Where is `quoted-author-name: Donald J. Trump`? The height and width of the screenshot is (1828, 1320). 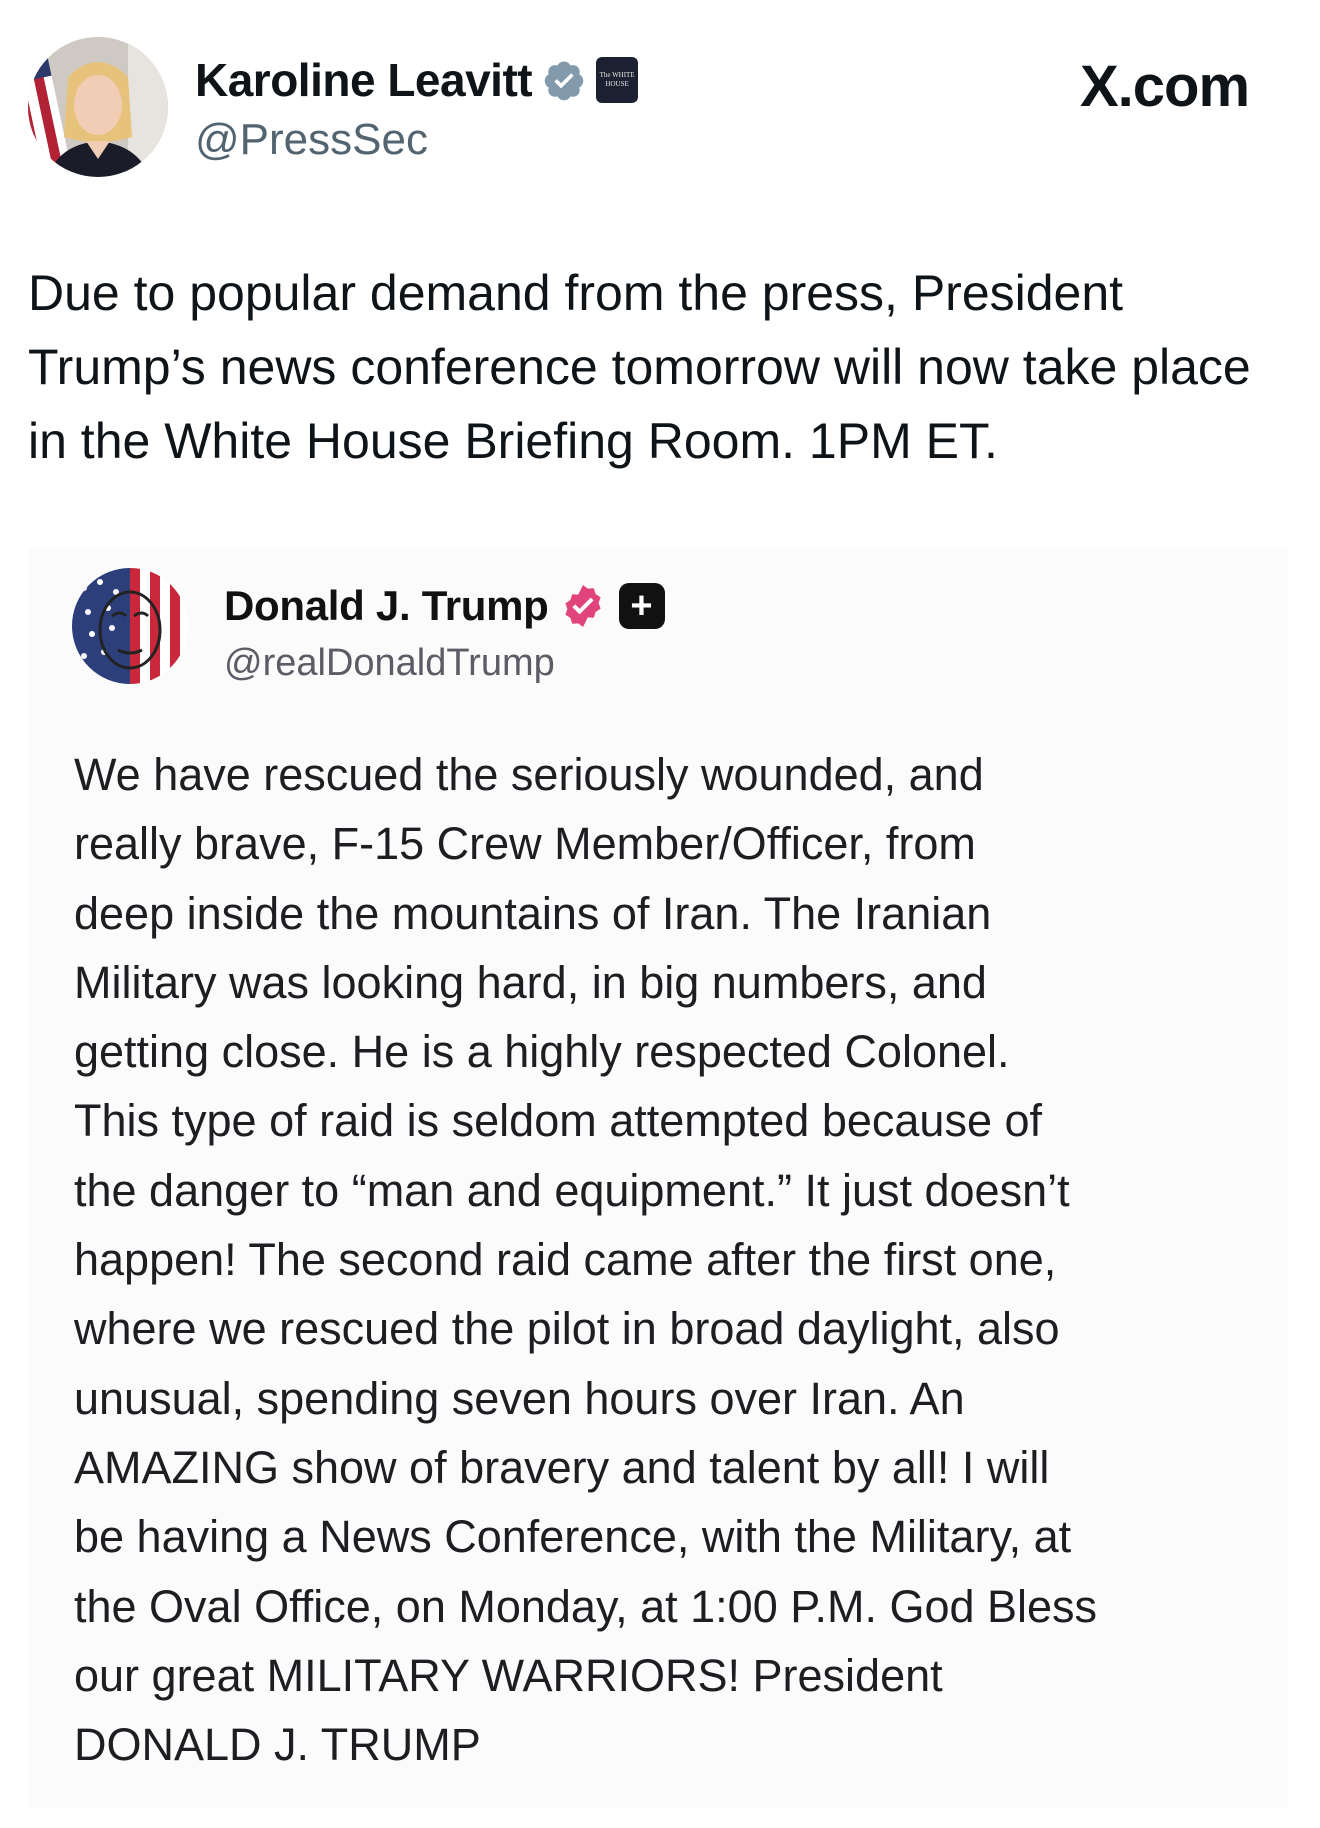
quoted-author-name: Donald J. Trump is located at coordinates (386, 606).